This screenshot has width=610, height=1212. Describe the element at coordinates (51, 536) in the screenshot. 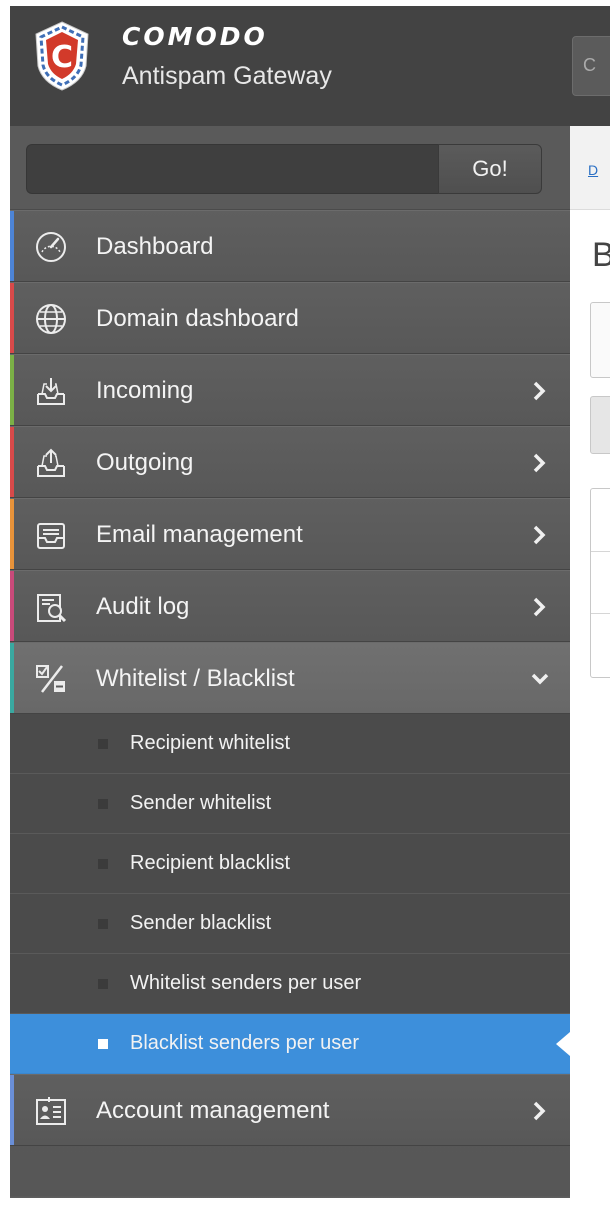

I see `mail-tray-icon` at that location.